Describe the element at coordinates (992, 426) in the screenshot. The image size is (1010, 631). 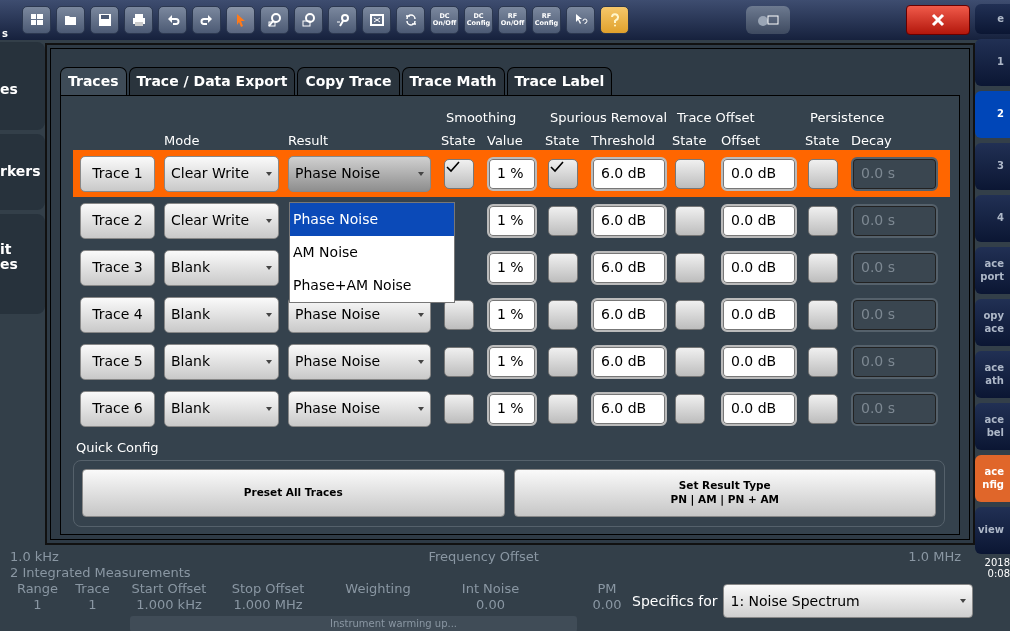
I see `softkey: ace bel` at that location.